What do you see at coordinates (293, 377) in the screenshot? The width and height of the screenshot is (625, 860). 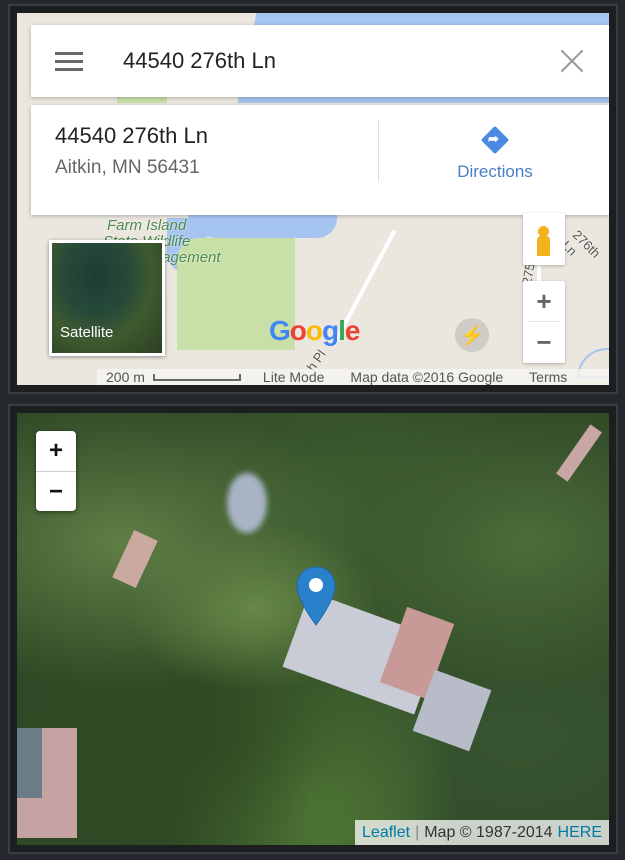 I see `lite-mode-label: Lite Mode` at bounding box center [293, 377].